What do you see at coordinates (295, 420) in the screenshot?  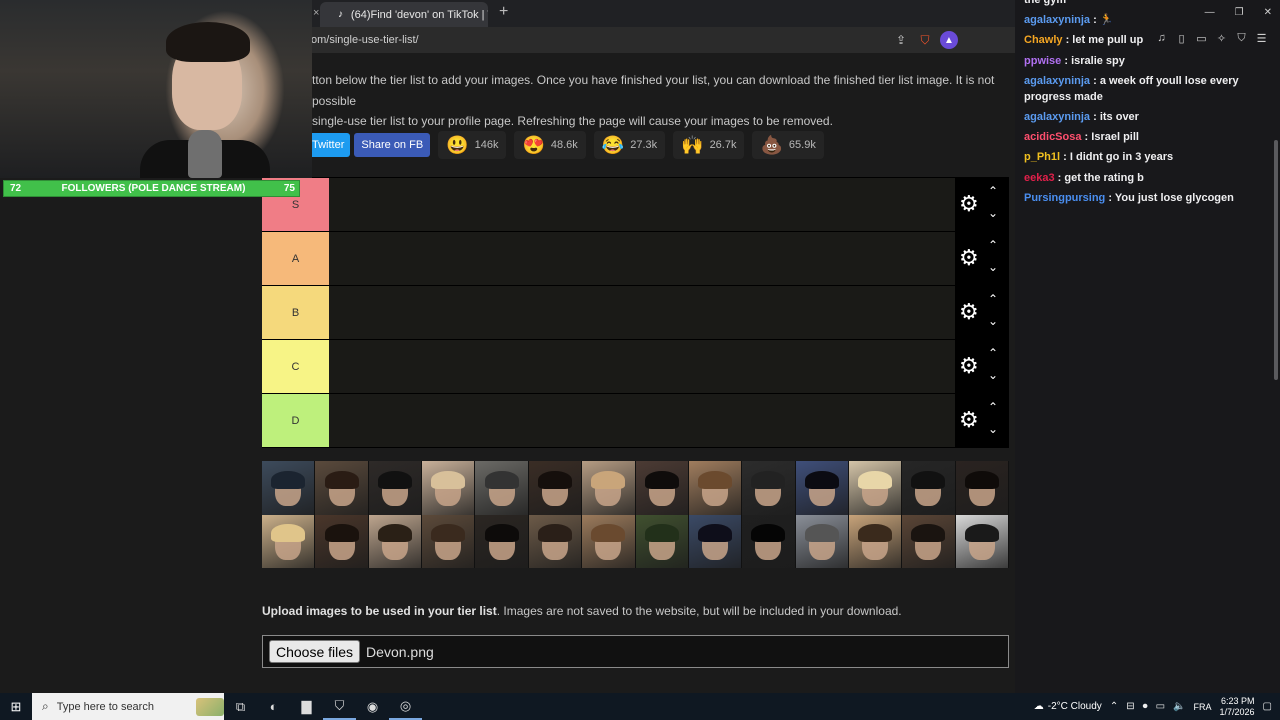 I see `tier-label: D` at bounding box center [295, 420].